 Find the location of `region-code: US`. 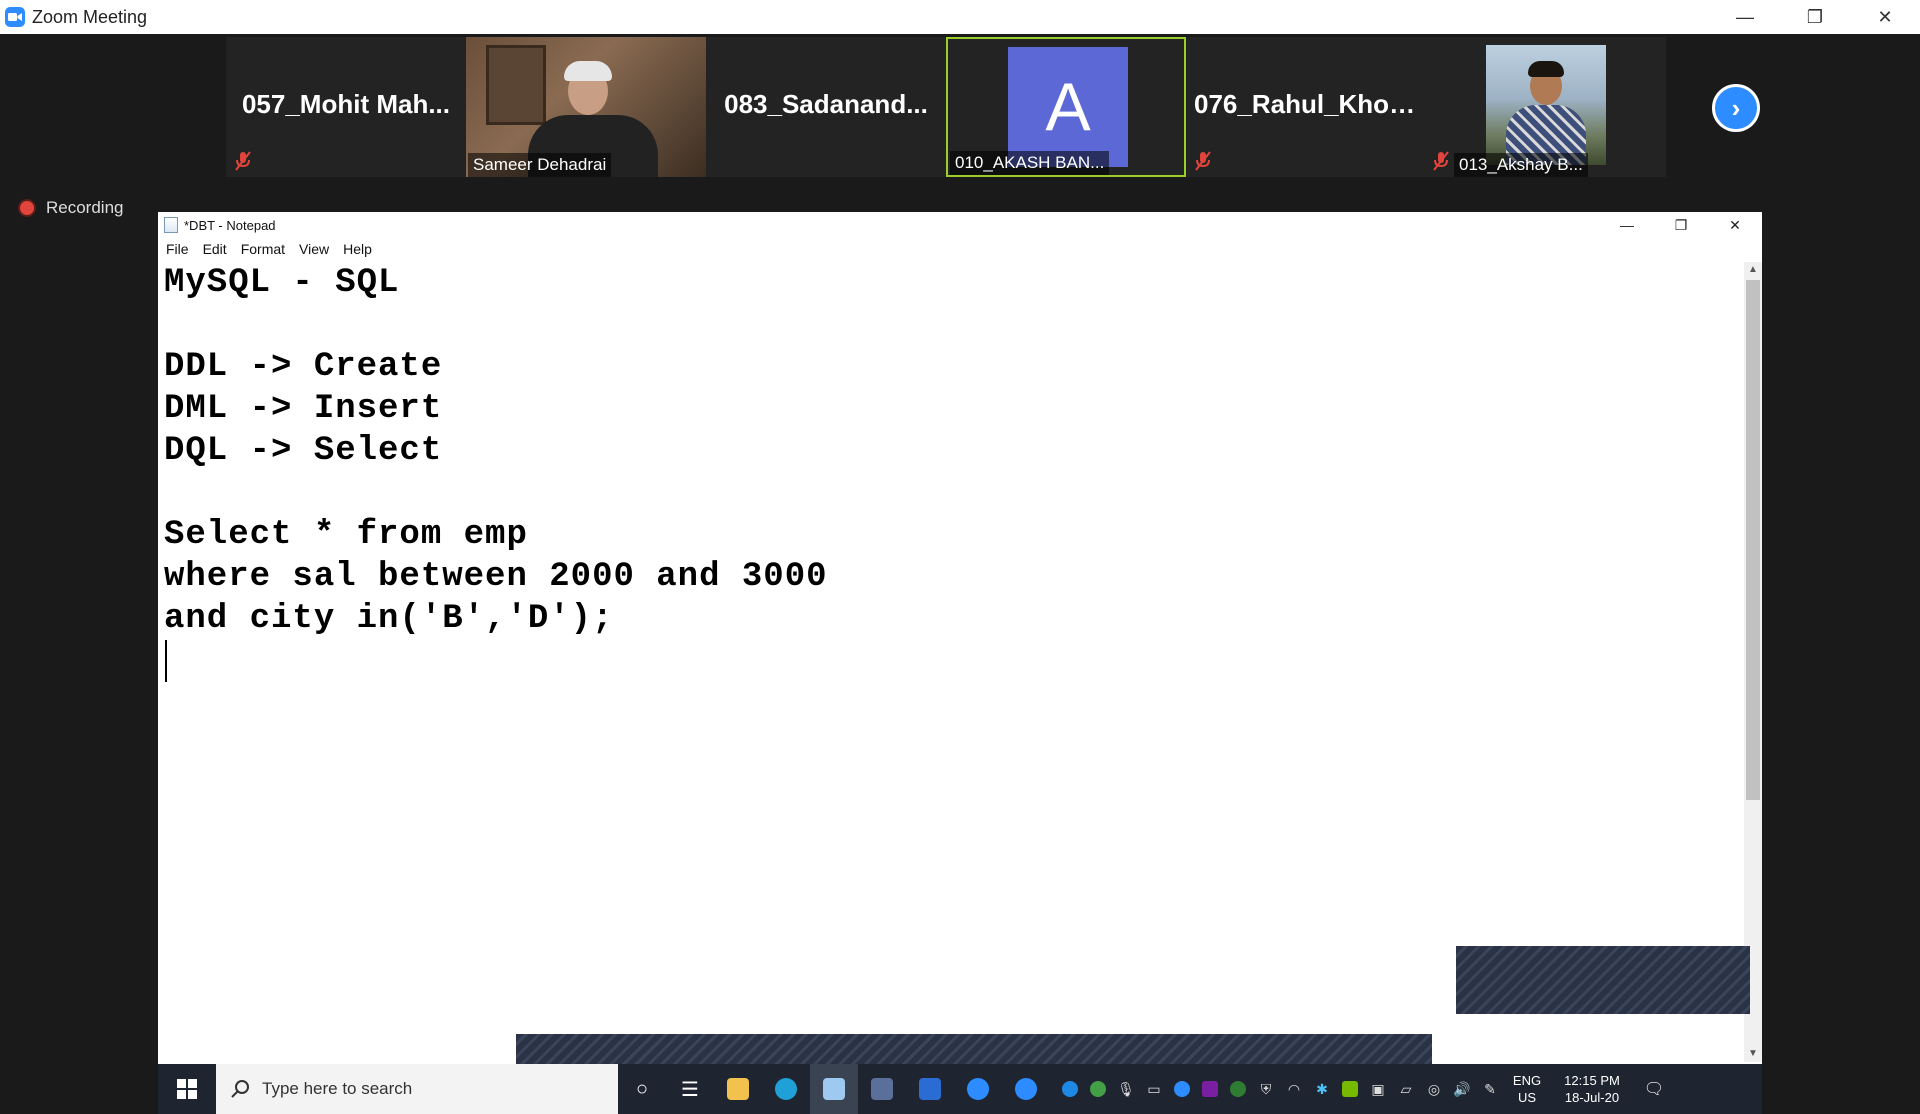

region-code: US is located at coordinates (1527, 1097).